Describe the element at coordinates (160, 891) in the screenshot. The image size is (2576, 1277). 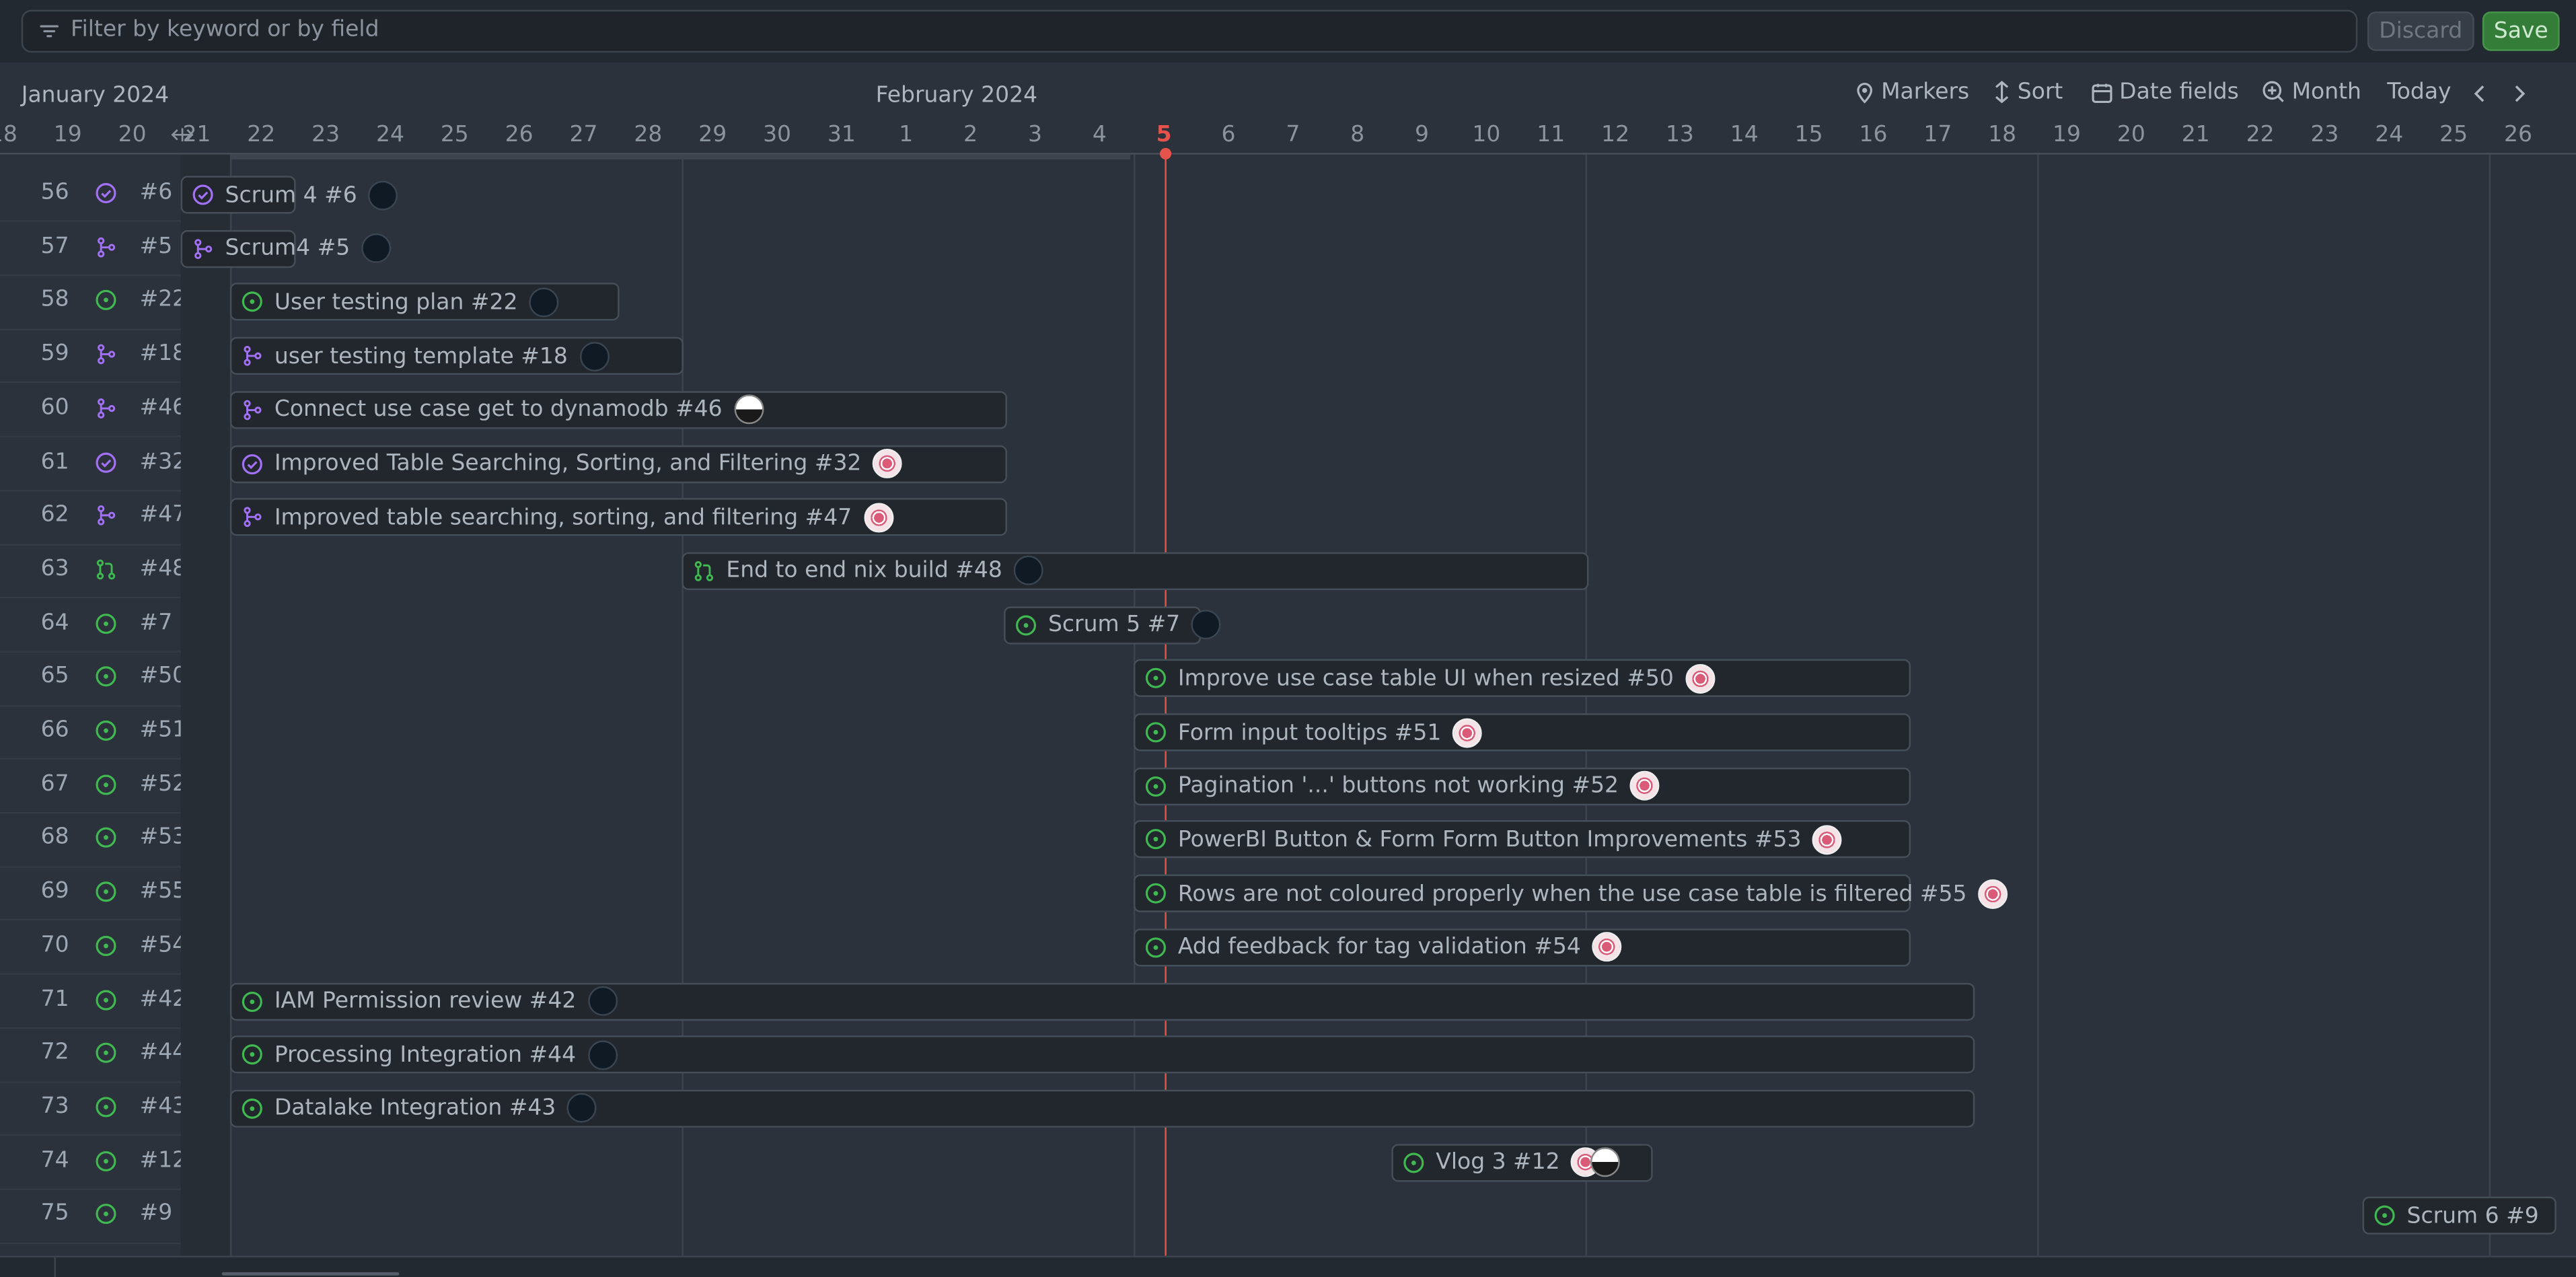
I see `issue-number: #55` at that location.